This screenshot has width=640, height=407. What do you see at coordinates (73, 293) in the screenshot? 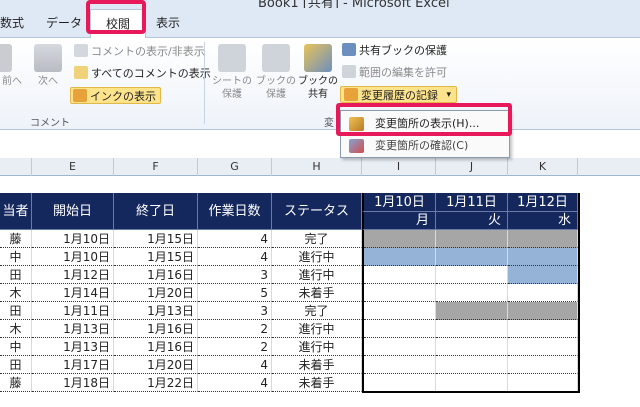
I see `cell-start-date: 1月14日` at bounding box center [73, 293].